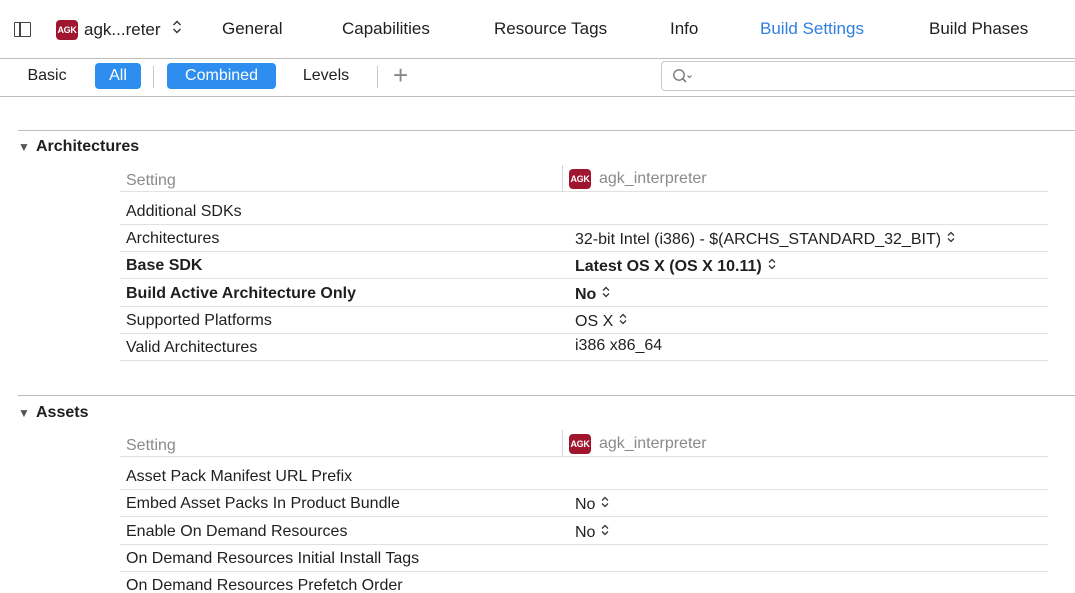 This screenshot has height=593, width=1075. I want to click on setting-value-popup: Latest OS X (OS X 10.11), so click(676, 266).